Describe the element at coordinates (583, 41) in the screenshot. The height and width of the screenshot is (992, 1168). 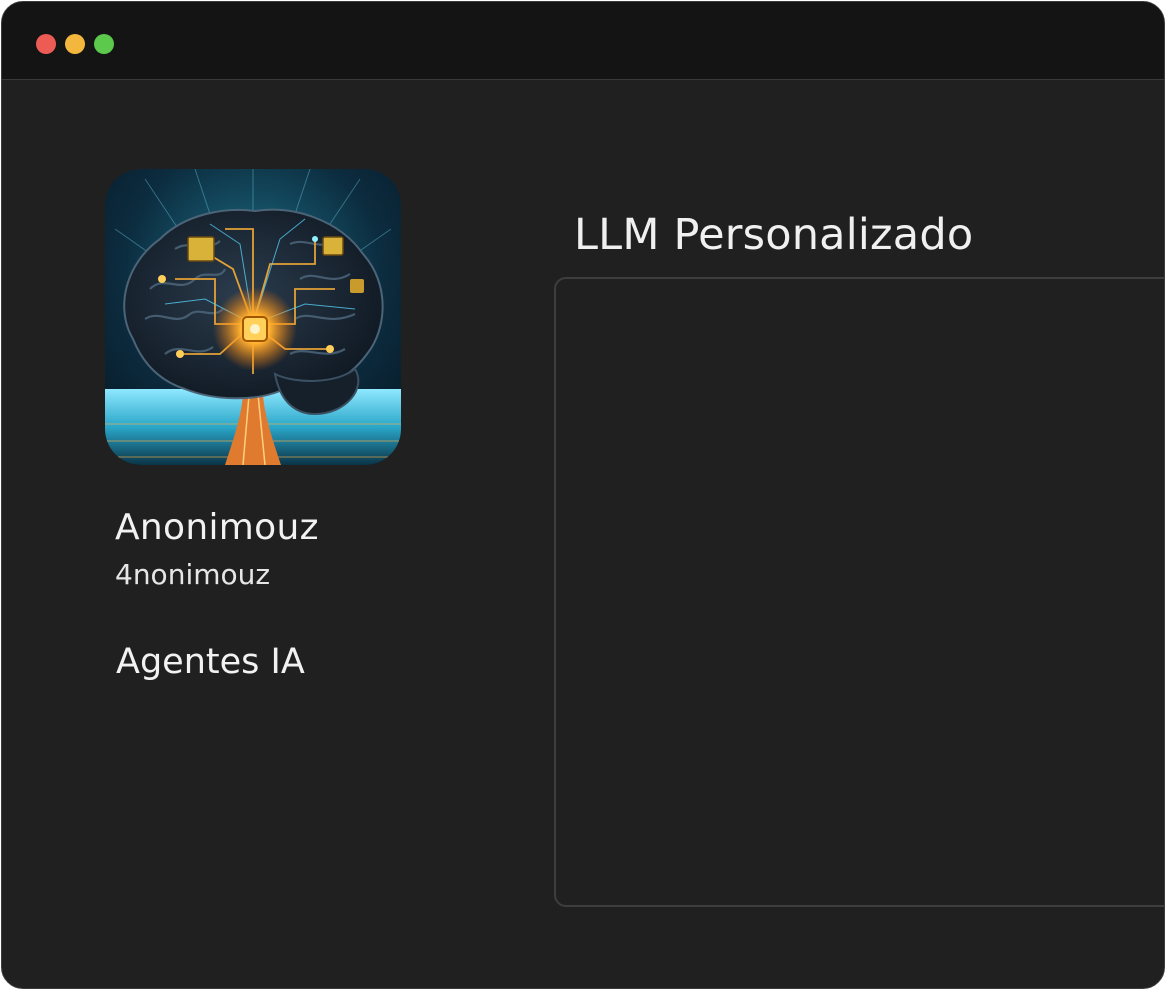
I see `title-bar` at that location.